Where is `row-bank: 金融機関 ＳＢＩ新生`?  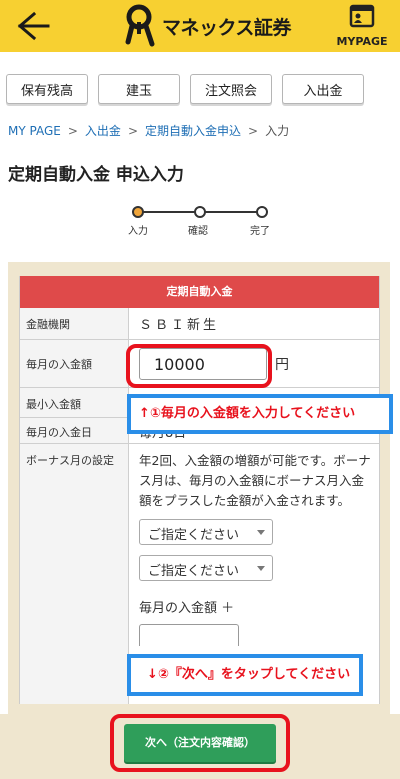
row-bank: 金融機関 ＳＢＩ新生 is located at coordinates (199, 324).